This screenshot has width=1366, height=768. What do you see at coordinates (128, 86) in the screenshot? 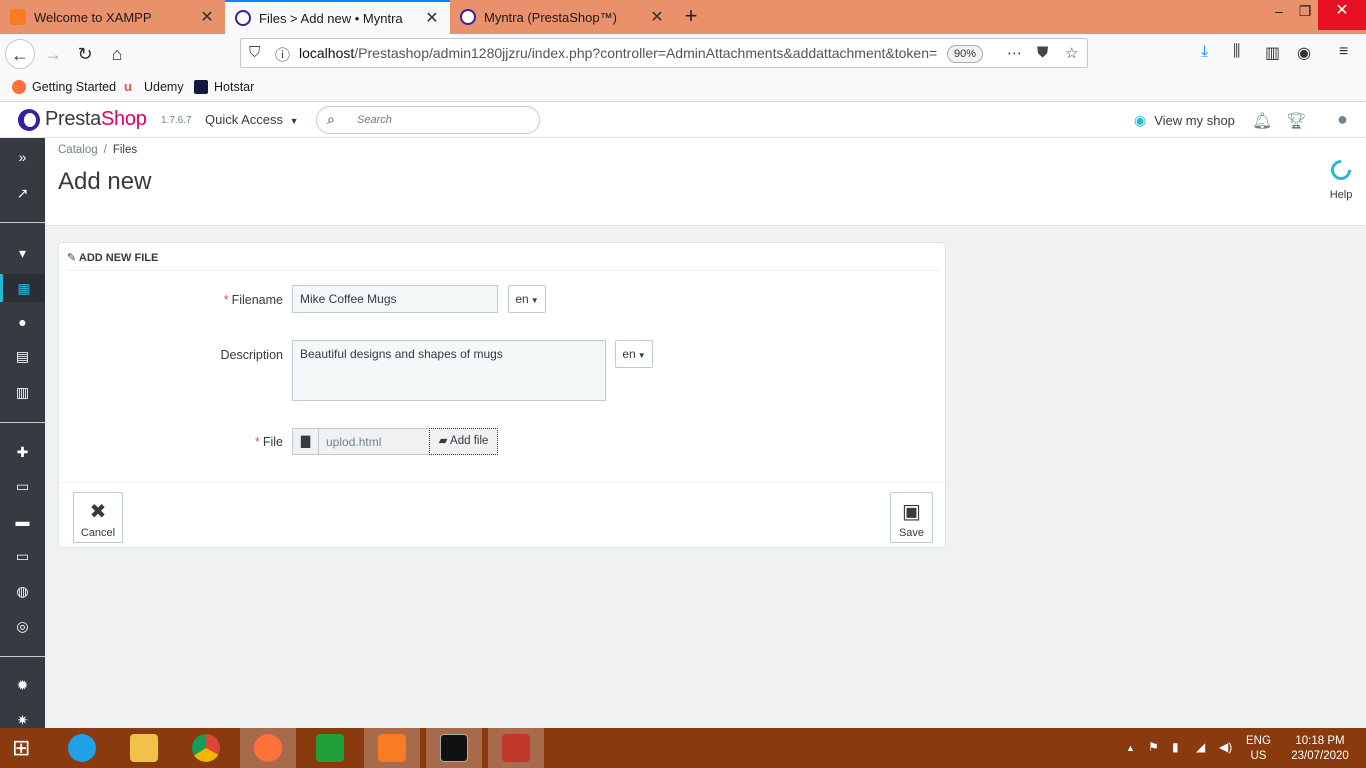
I see `udemy-icon: u` at bounding box center [128, 86].